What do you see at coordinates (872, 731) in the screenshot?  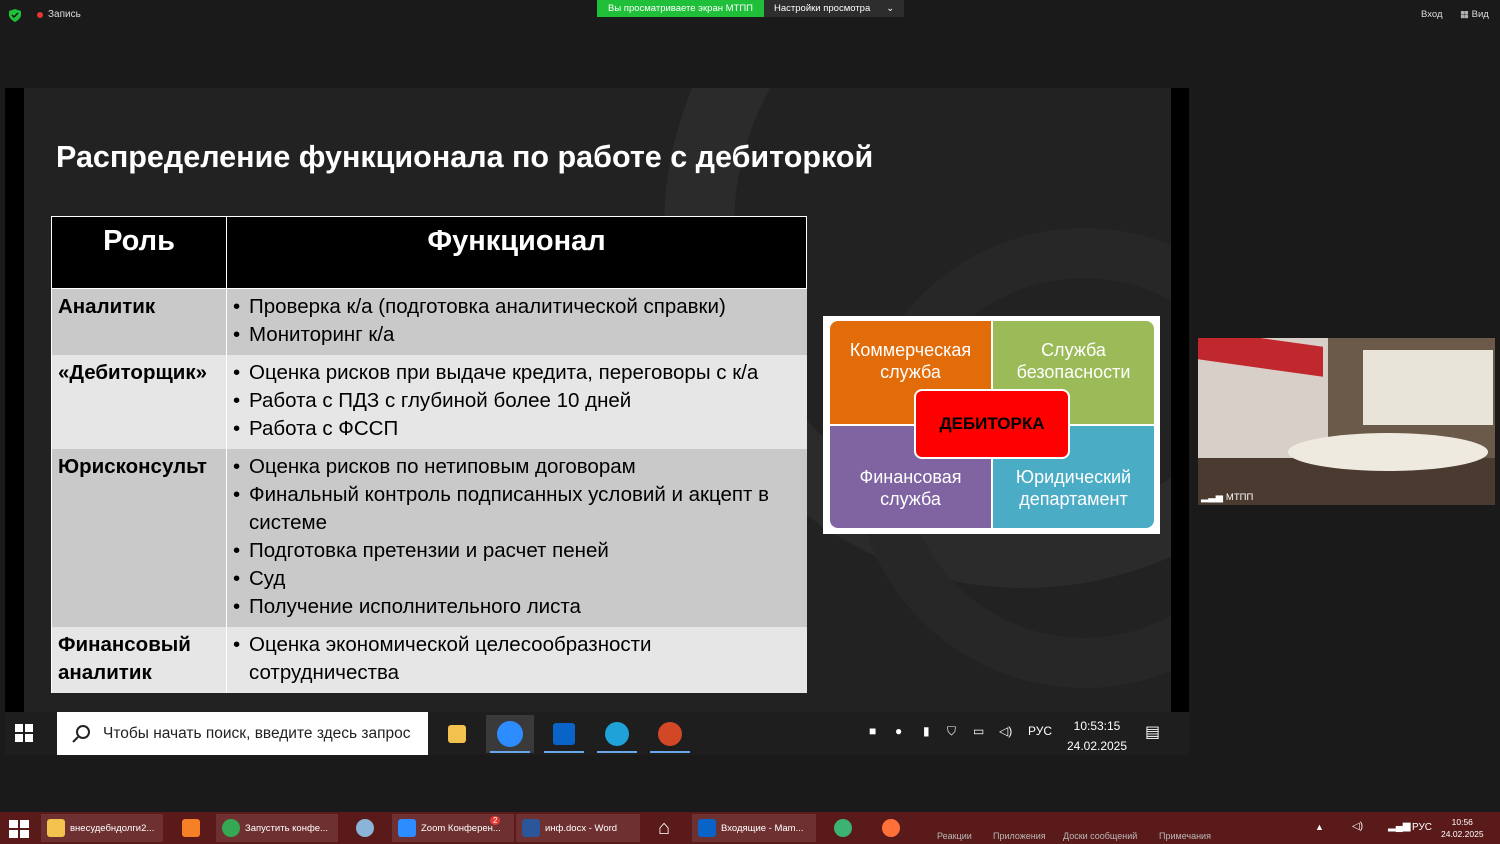 I see `outlook-tray-icon: ■` at bounding box center [872, 731].